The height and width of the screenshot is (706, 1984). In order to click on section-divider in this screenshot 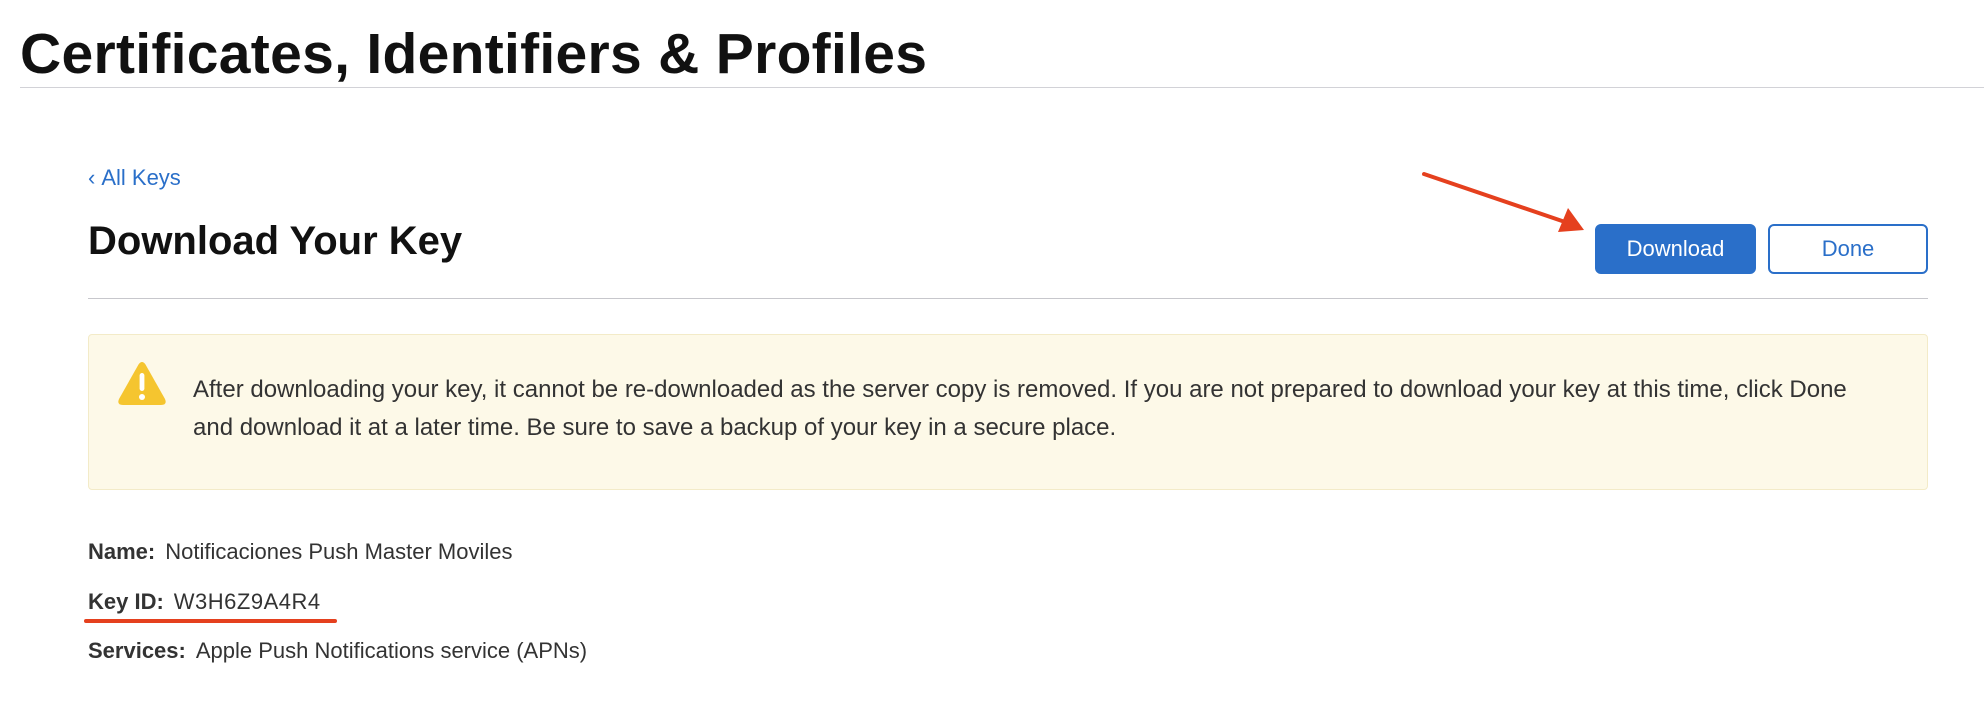, I will do `click(1008, 298)`.